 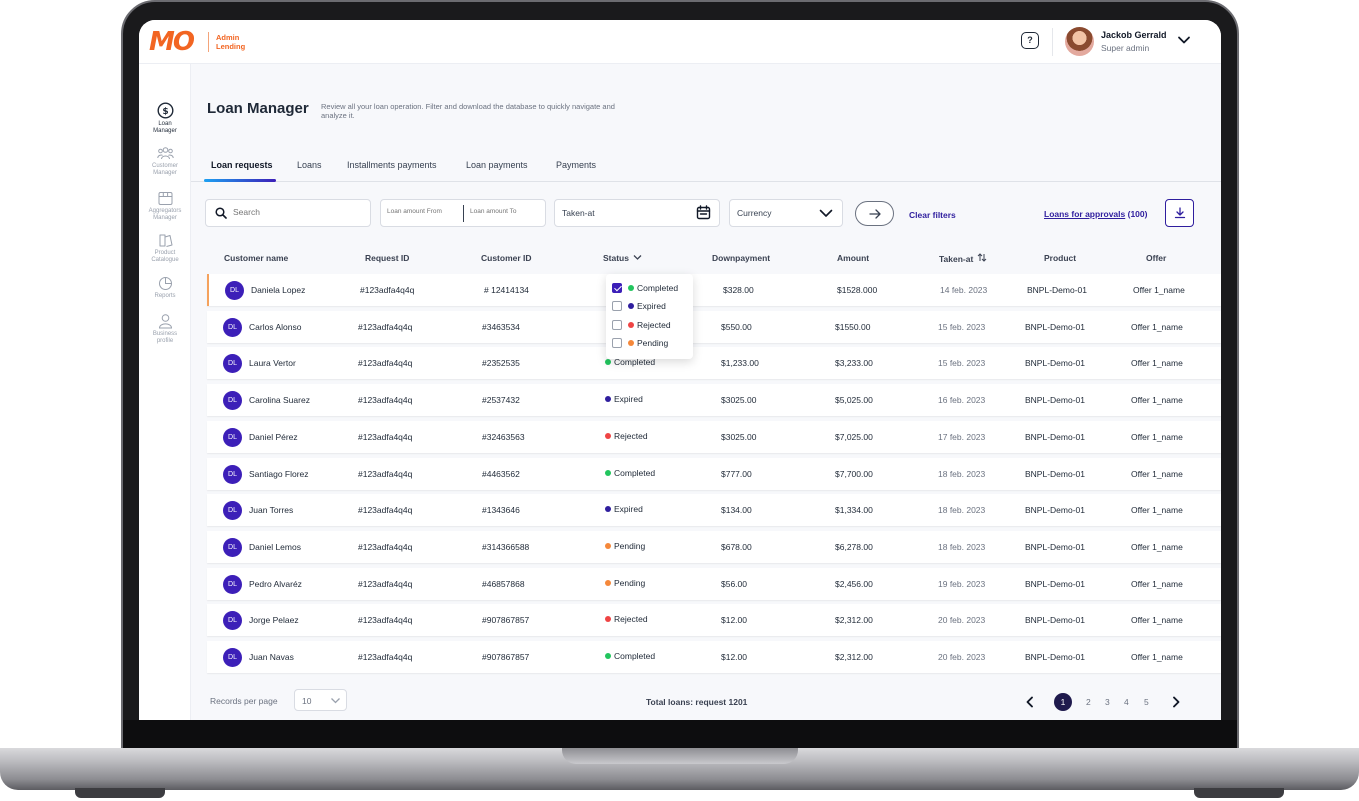 What do you see at coordinates (640, 343) in the screenshot?
I see `status-option-pending: Pending` at bounding box center [640, 343].